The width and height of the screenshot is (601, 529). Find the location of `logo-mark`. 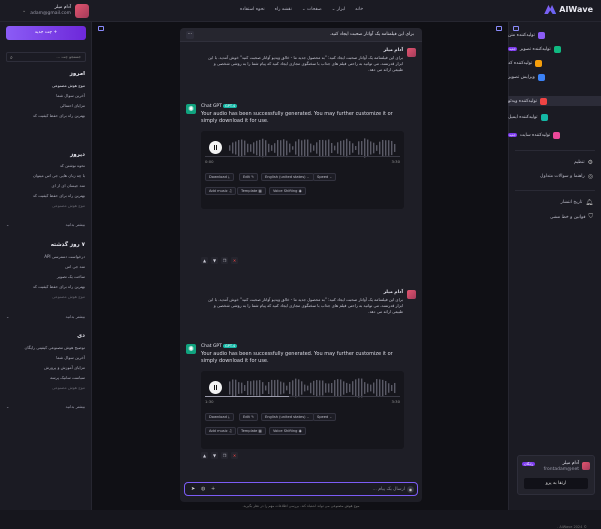

logo-mark is located at coordinates (550, 9).